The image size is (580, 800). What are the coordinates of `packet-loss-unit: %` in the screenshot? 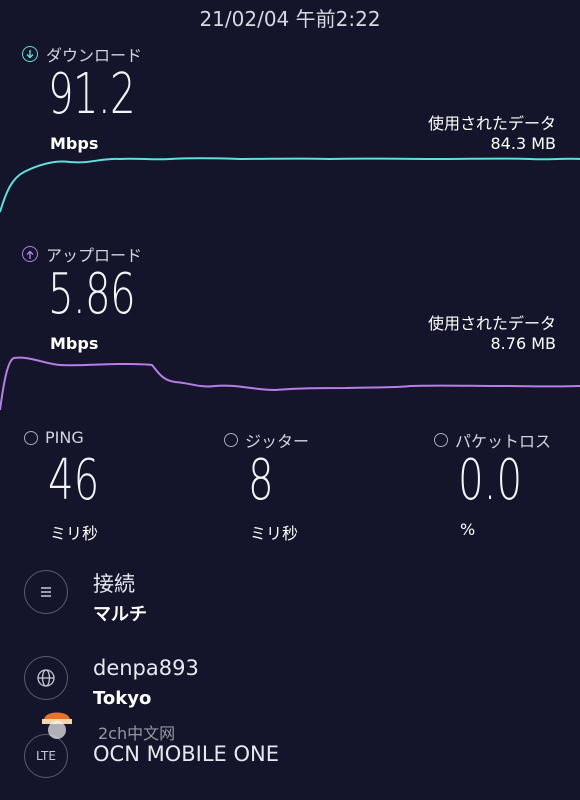 It's located at (468, 529).